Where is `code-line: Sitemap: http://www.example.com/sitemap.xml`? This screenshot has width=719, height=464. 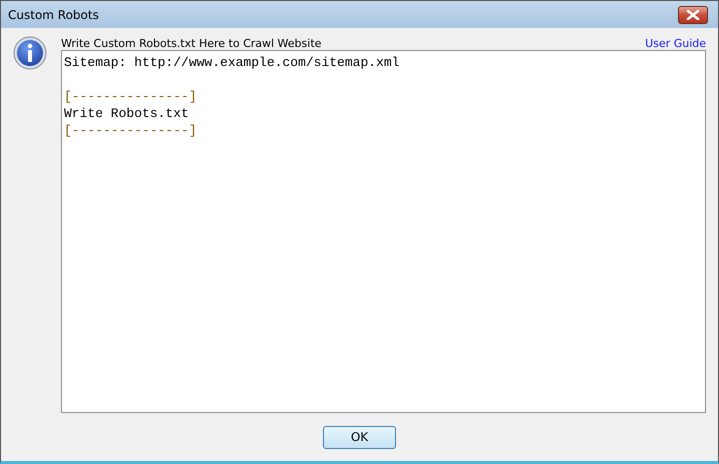
code-line: Sitemap: http://www.example.com/sitemap.xml is located at coordinates (232, 62).